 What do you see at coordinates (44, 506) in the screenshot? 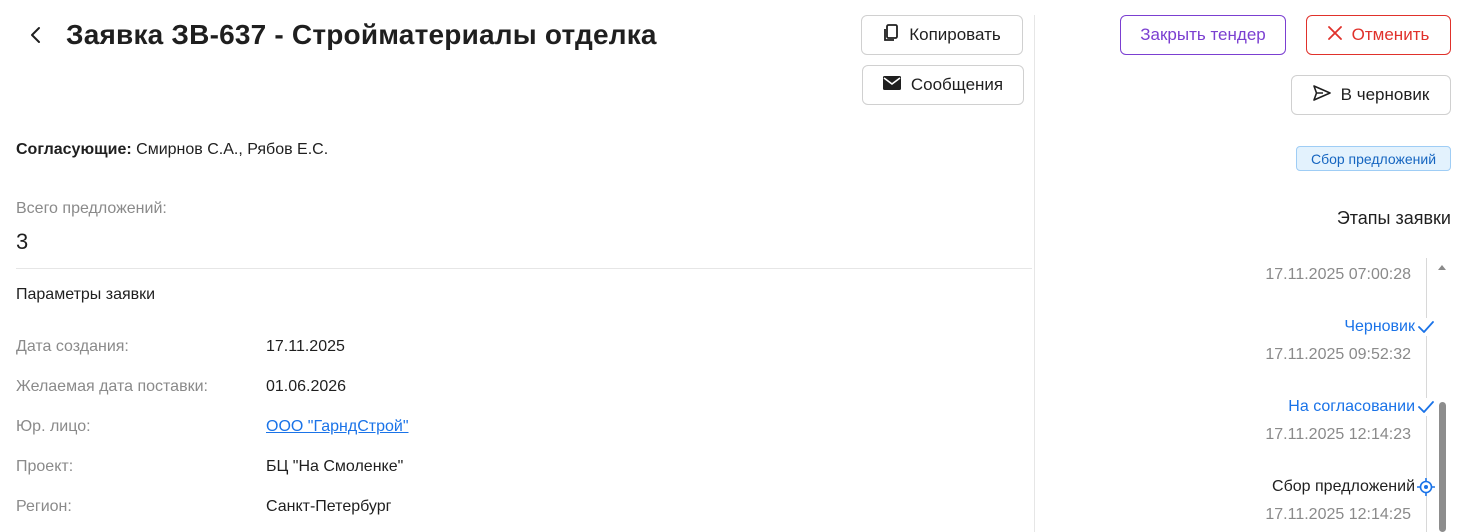
I see `param-label: Регион:` at bounding box center [44, 506].